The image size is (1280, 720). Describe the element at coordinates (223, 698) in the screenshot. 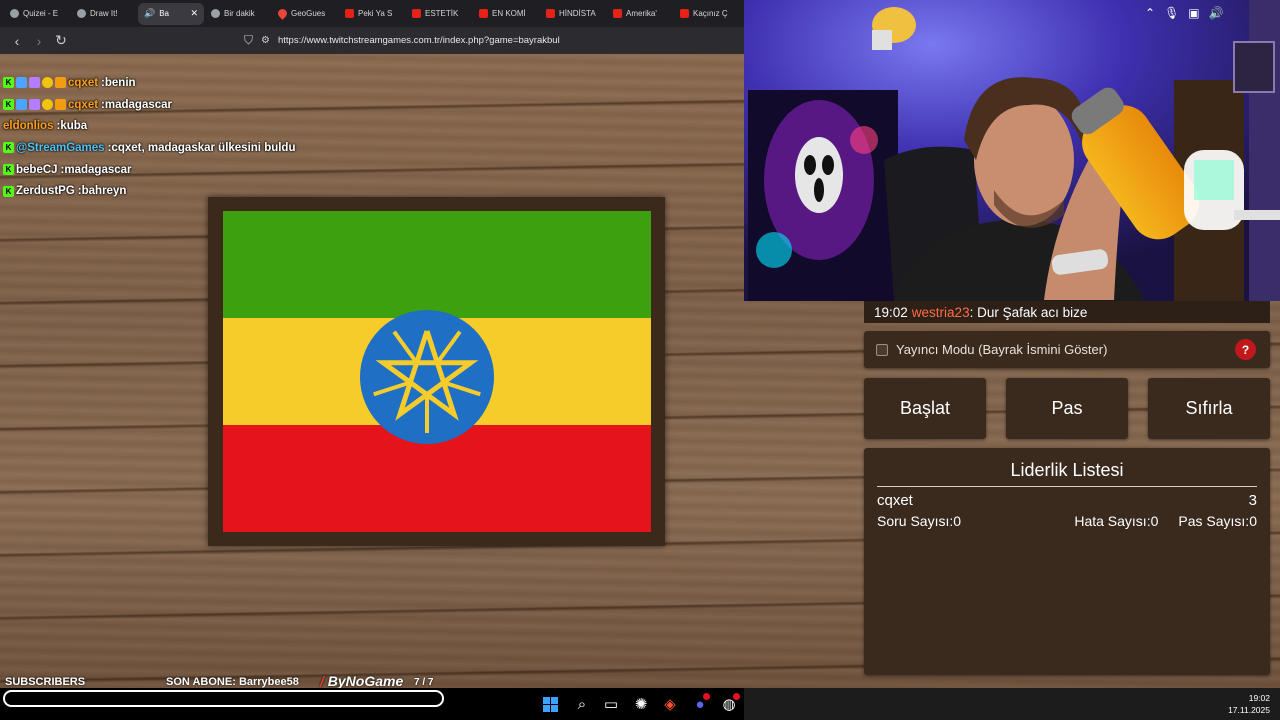

I see `subscriber-progress-bar` at that location.